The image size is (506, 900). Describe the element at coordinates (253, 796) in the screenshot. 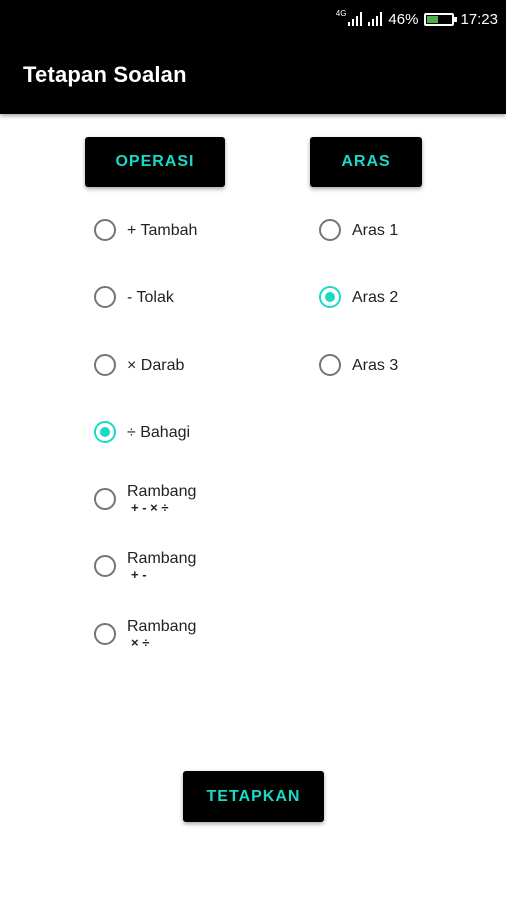

I see `tetapkan-button: TETAPKAN` at that location.